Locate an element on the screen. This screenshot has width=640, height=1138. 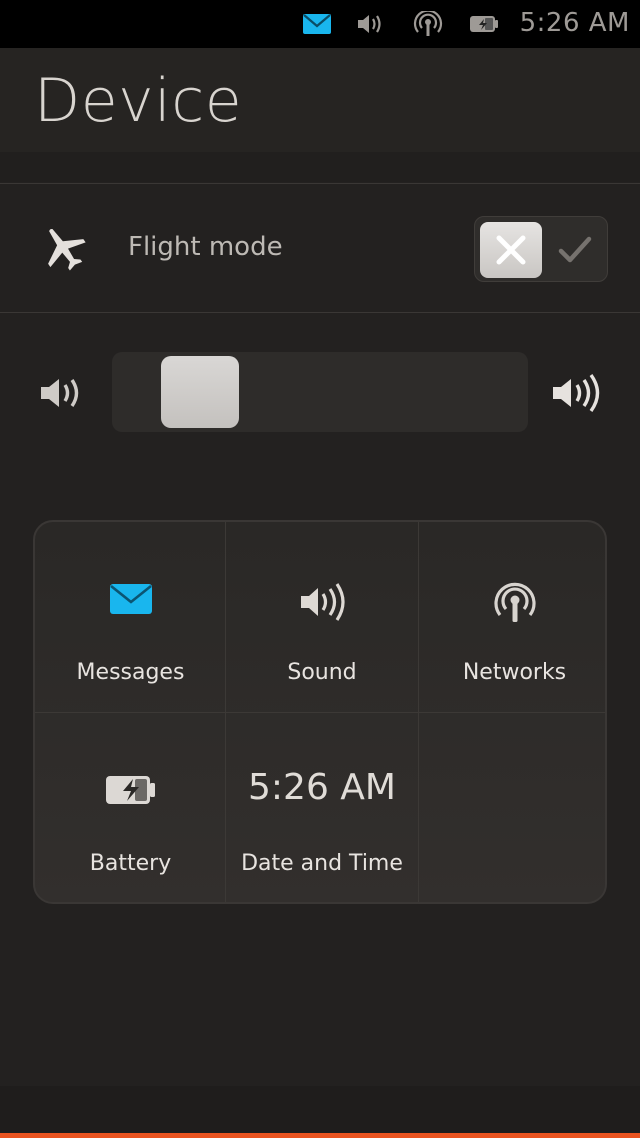
volume-row is located at coordinates (320, 392).